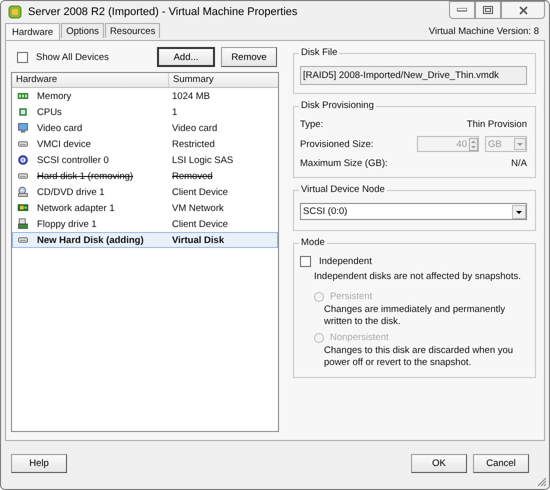 The height and width of the screenshot is (490, 550). What do you see at coordinates (418, 357) in the screenshot?
I see `option-note: Changes to this disk are discarded when you power off or revert to the snapshot.` at bounding box center [418, 357].